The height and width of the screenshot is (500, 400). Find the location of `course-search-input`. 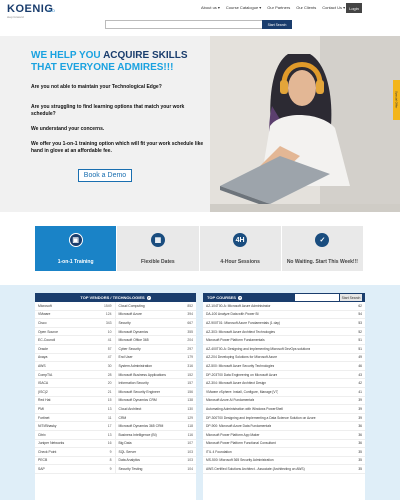

course-search-input is located at coordinates (317, 297).